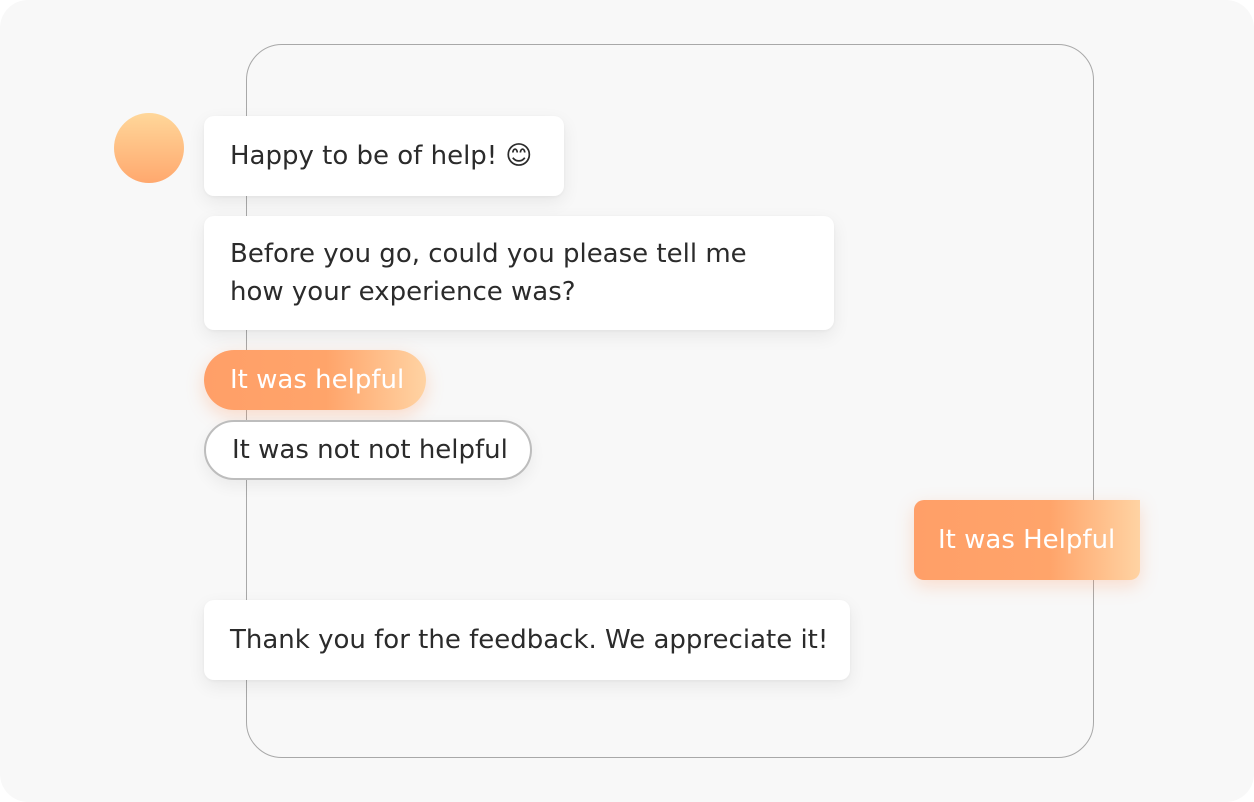  Describe the element at coordinates (317, 380) in the screenshot. I see `quick-reply-helpful-label: It was helpful` at that location.